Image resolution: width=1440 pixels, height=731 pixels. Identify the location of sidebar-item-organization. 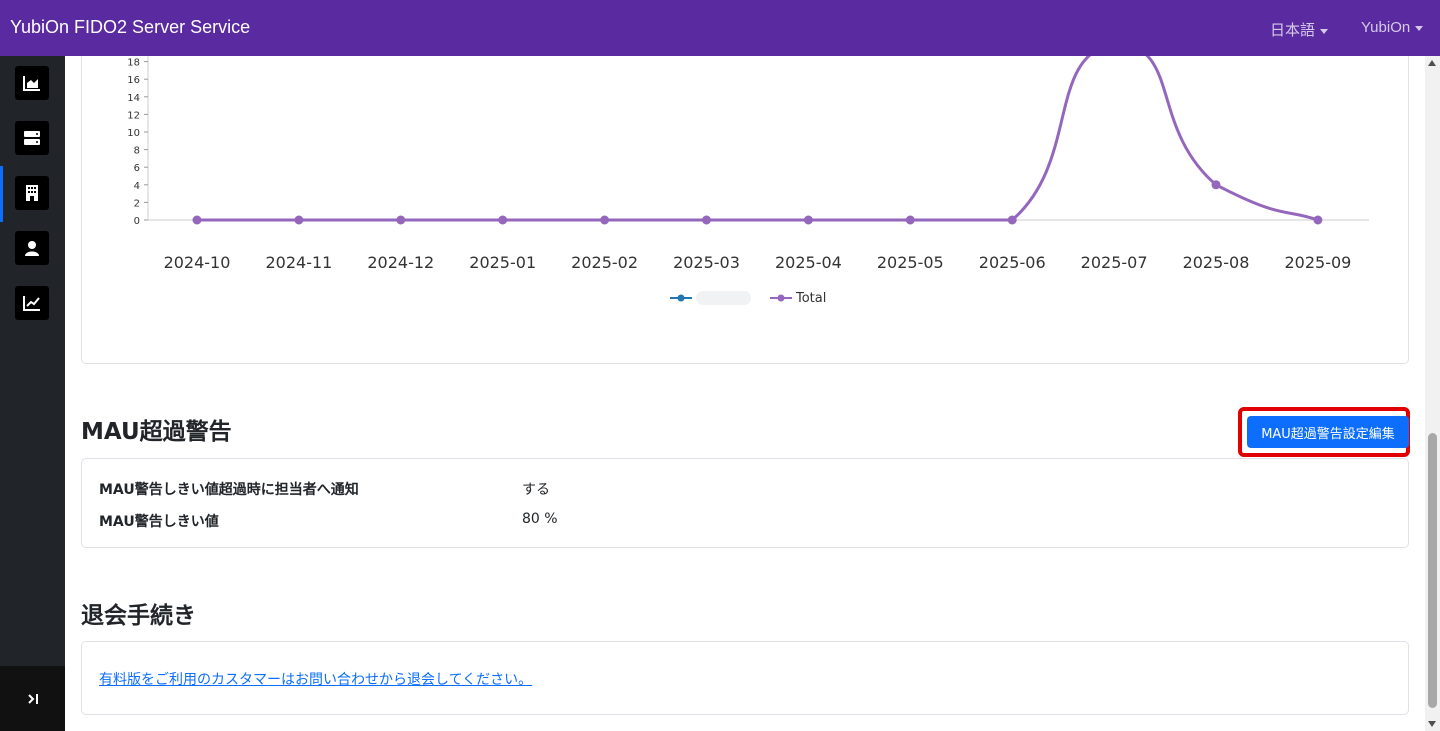
(32, 194).